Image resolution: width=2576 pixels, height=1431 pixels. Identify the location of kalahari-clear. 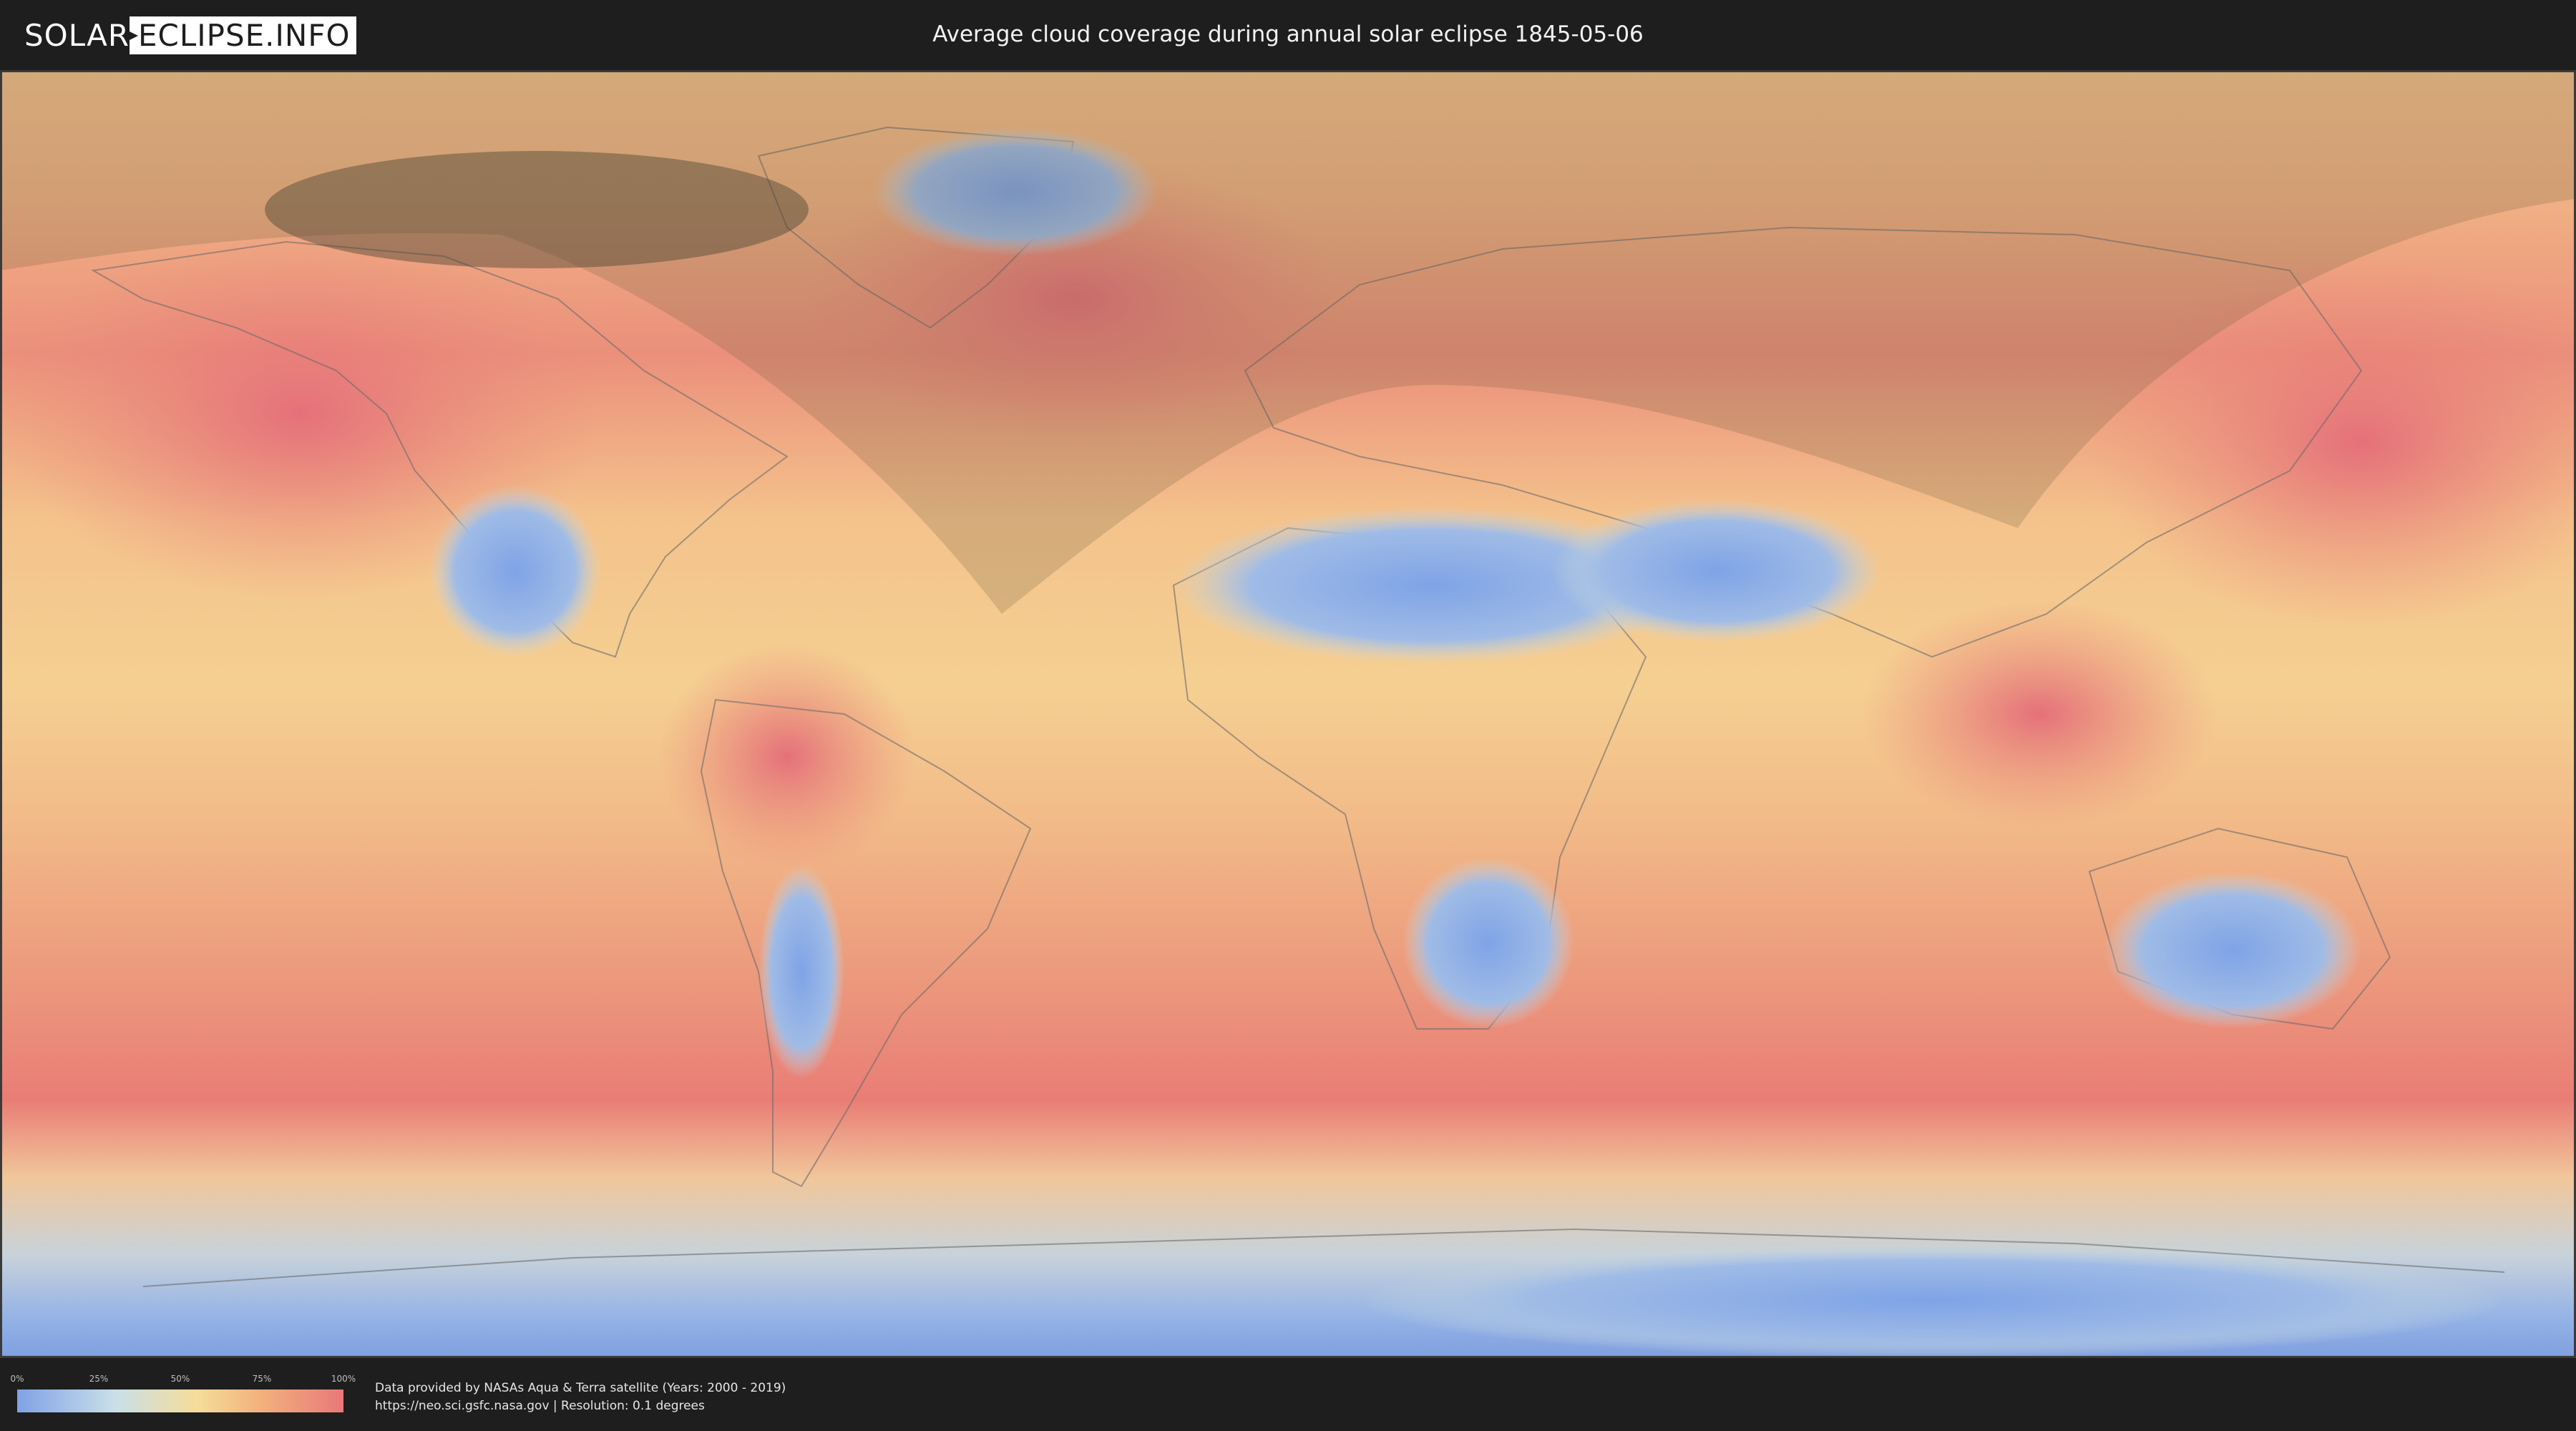
(1488, 943).